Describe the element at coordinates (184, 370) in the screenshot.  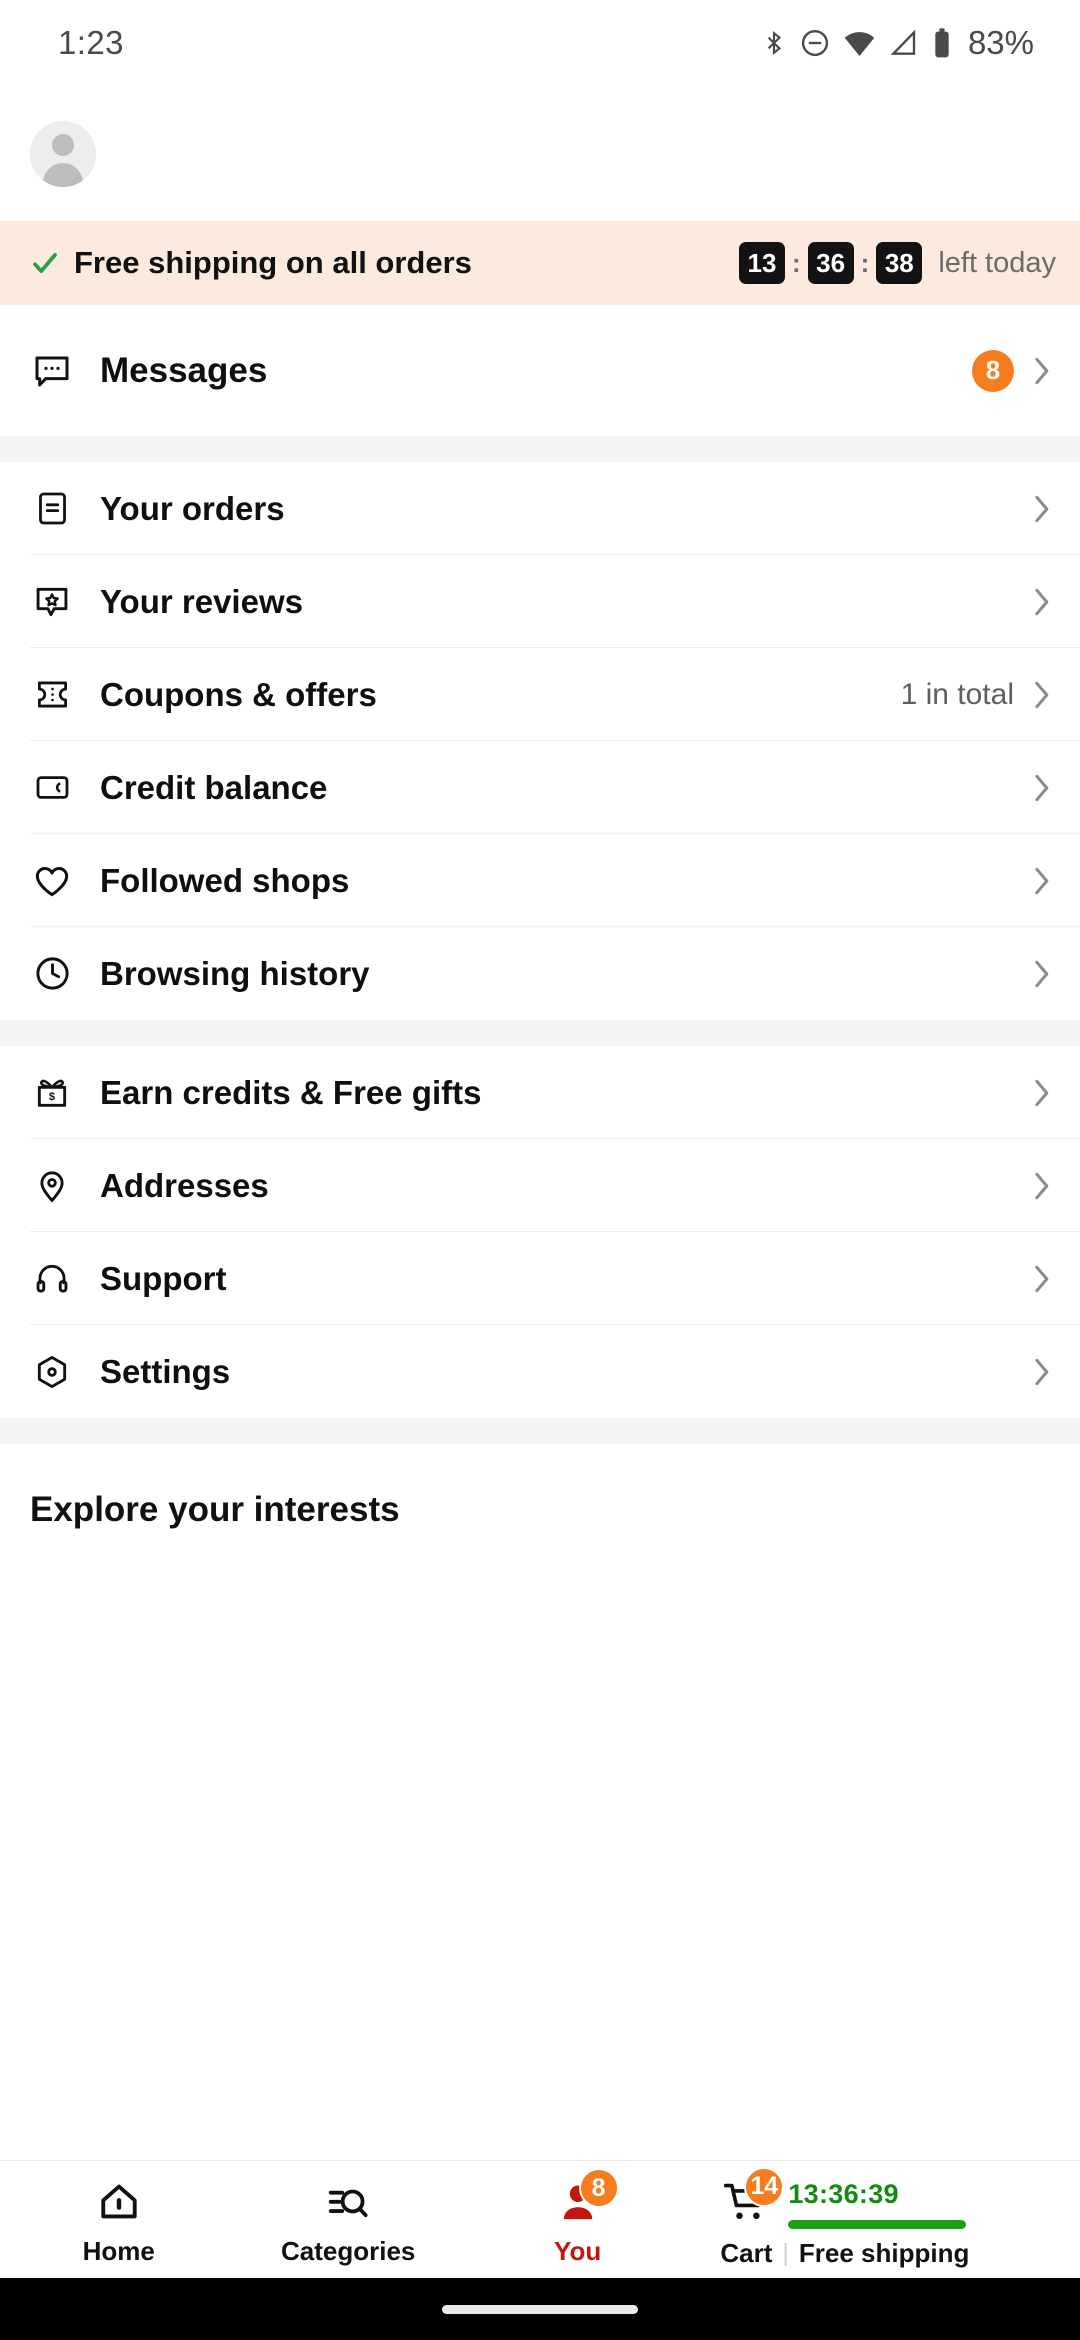
I see `list-item-label: Messages` at that location.